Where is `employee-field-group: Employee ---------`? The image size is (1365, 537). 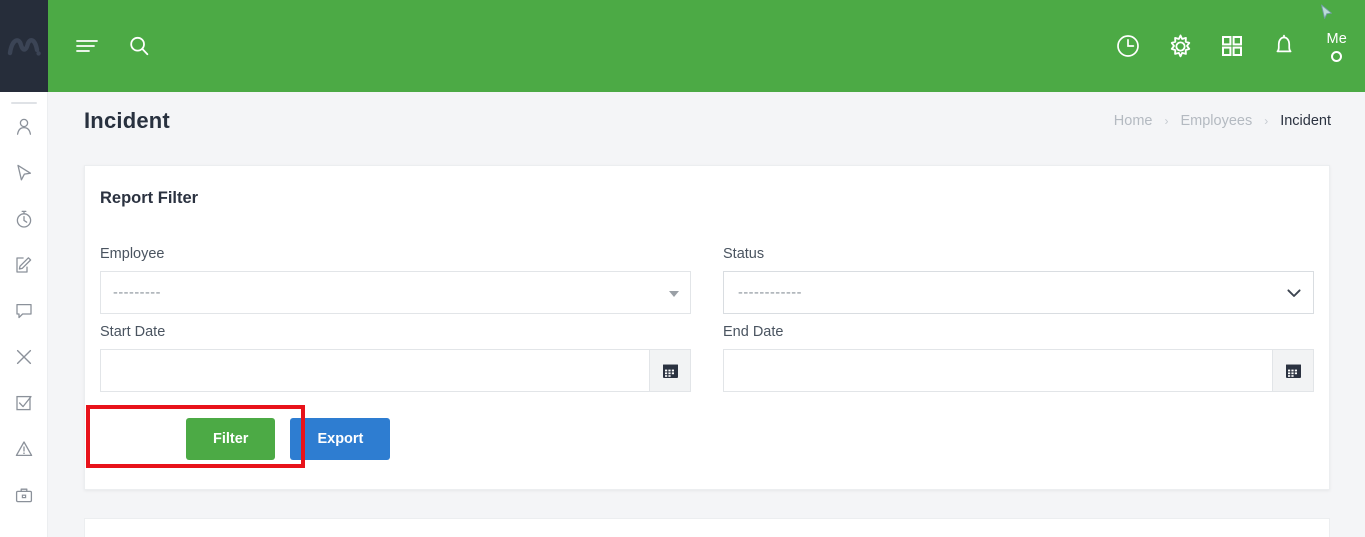 employee-field-group: Employee --------- is located at coordinates (395, 285).